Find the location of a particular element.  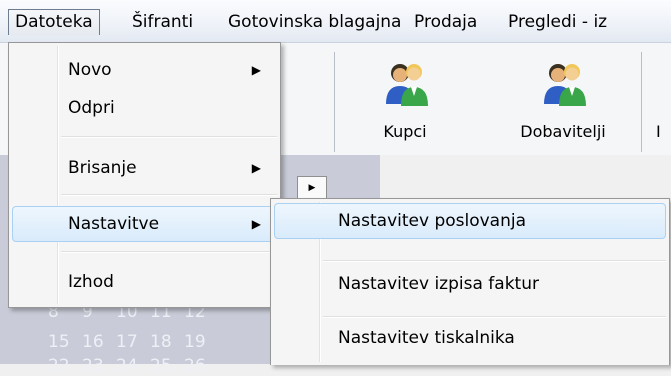

menu-item-novo: Novo ▶ is located at coordinates (144, 70).